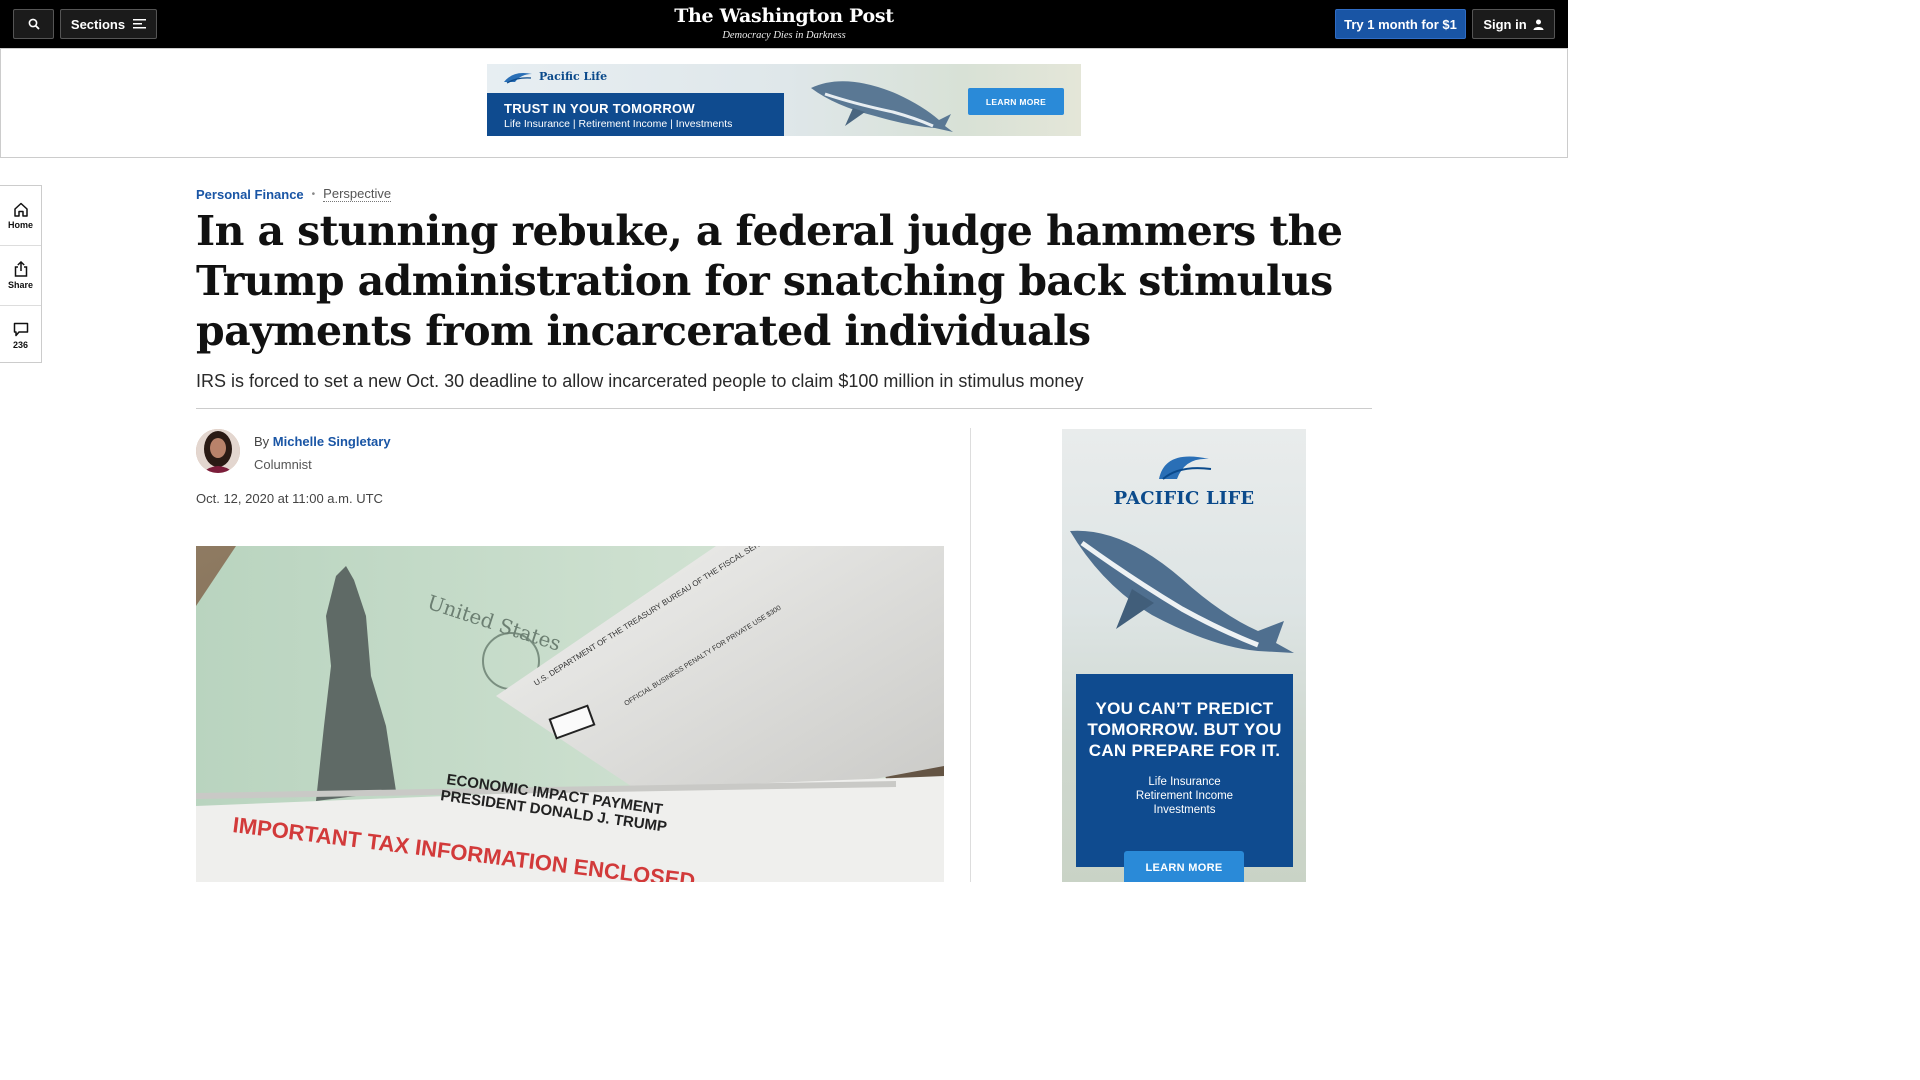  I want to click on top-ad-brand: Pacific Life, so click(555, 76).